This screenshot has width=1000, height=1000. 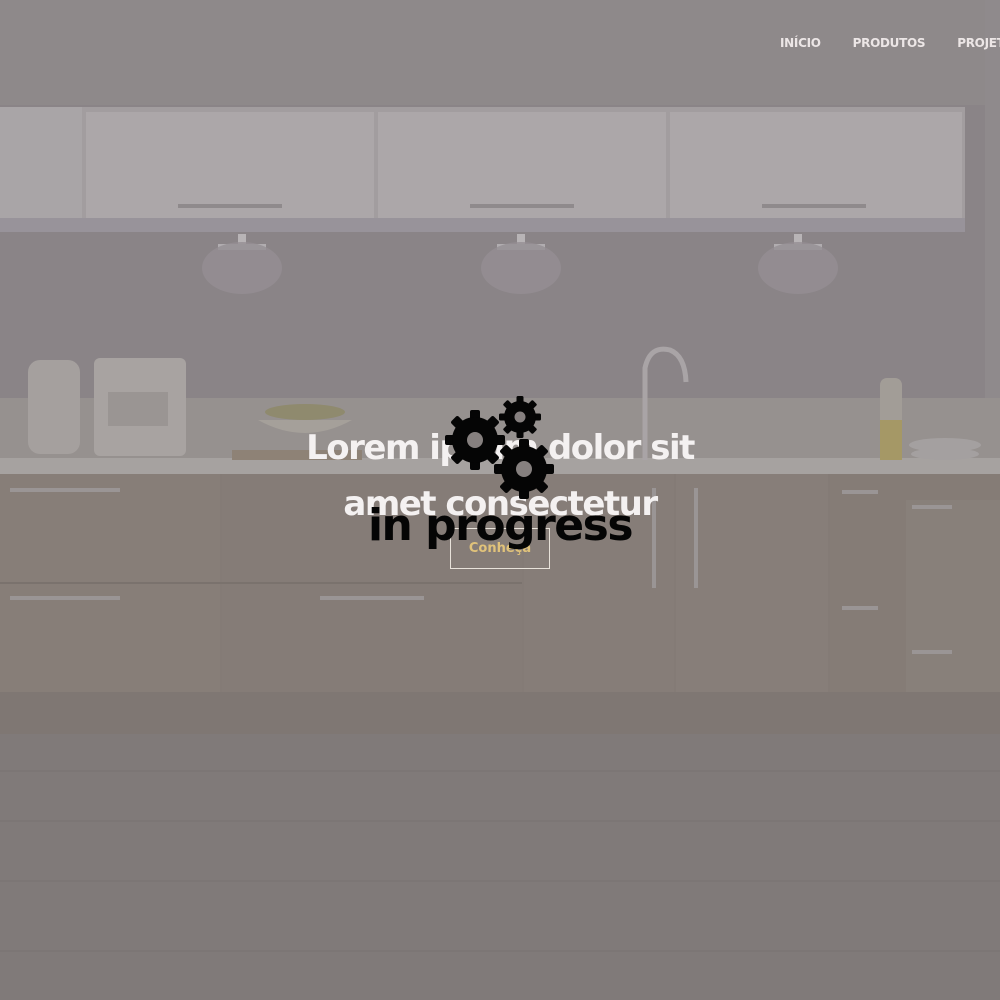 What do you see at coordinates (475, 440) in the screenshot?
I see `gear-large-icon` at bounding box center [475, 440].